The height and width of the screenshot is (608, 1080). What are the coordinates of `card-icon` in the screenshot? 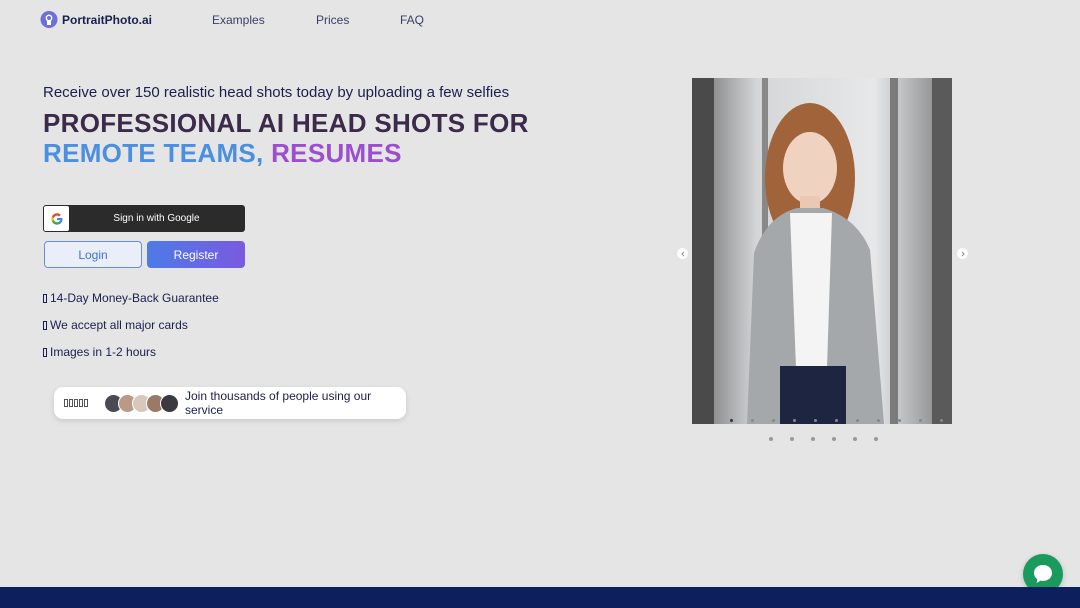 It's located at (45, 325).